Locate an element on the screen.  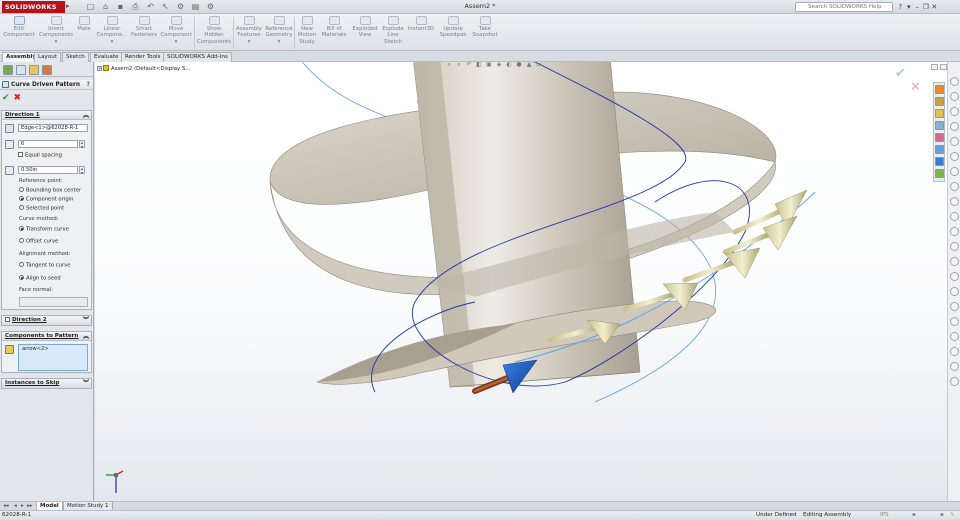
last-tab-arrow-icon: ▸▸ is located at coordinates (30, 506).